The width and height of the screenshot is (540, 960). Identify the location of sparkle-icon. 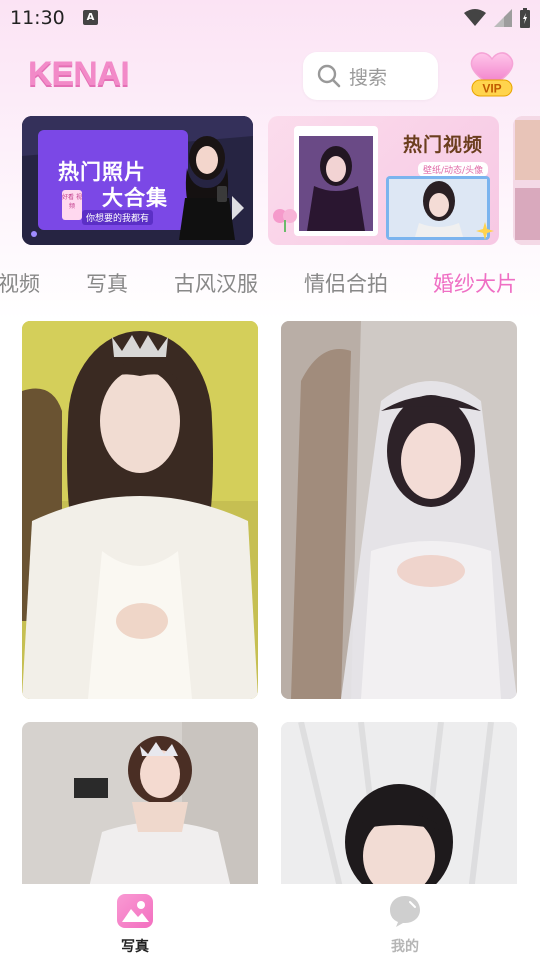
(485, 231).